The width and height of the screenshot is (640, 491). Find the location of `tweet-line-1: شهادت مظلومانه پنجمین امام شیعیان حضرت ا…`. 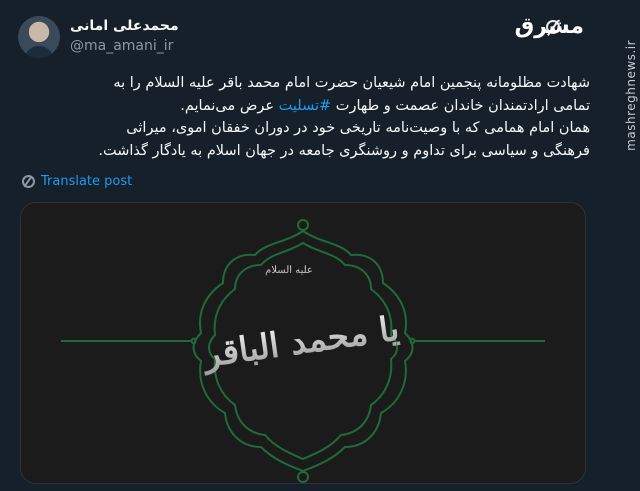

tweet-line-1: شهادت مظلومانه پنجمین امام شیعیان حضرت ا… is located at coordinates (351, 83).